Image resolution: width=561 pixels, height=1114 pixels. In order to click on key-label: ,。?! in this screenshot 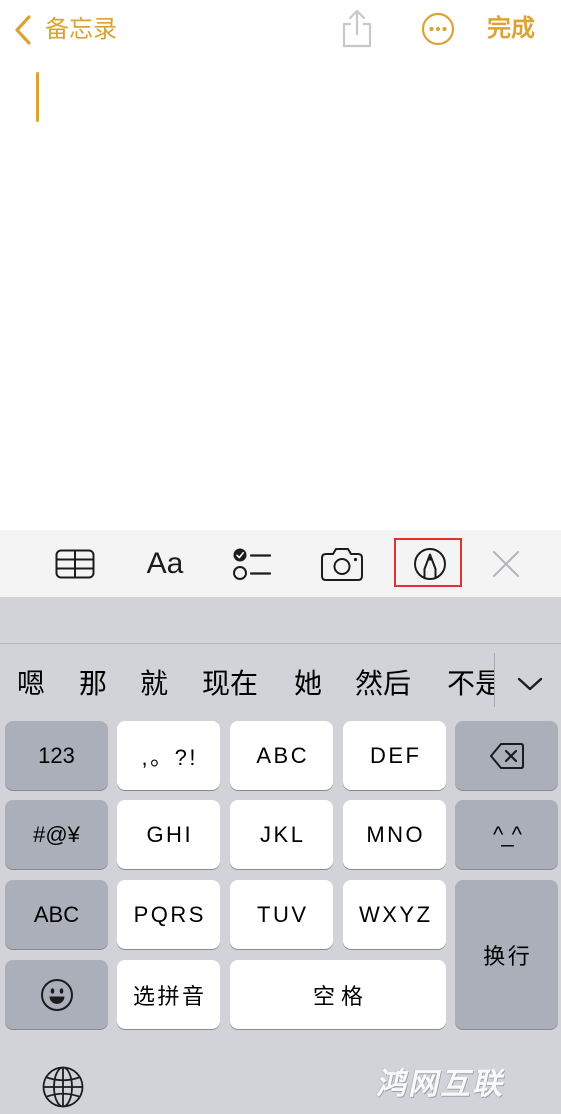, I will do `click(169, 757)`.